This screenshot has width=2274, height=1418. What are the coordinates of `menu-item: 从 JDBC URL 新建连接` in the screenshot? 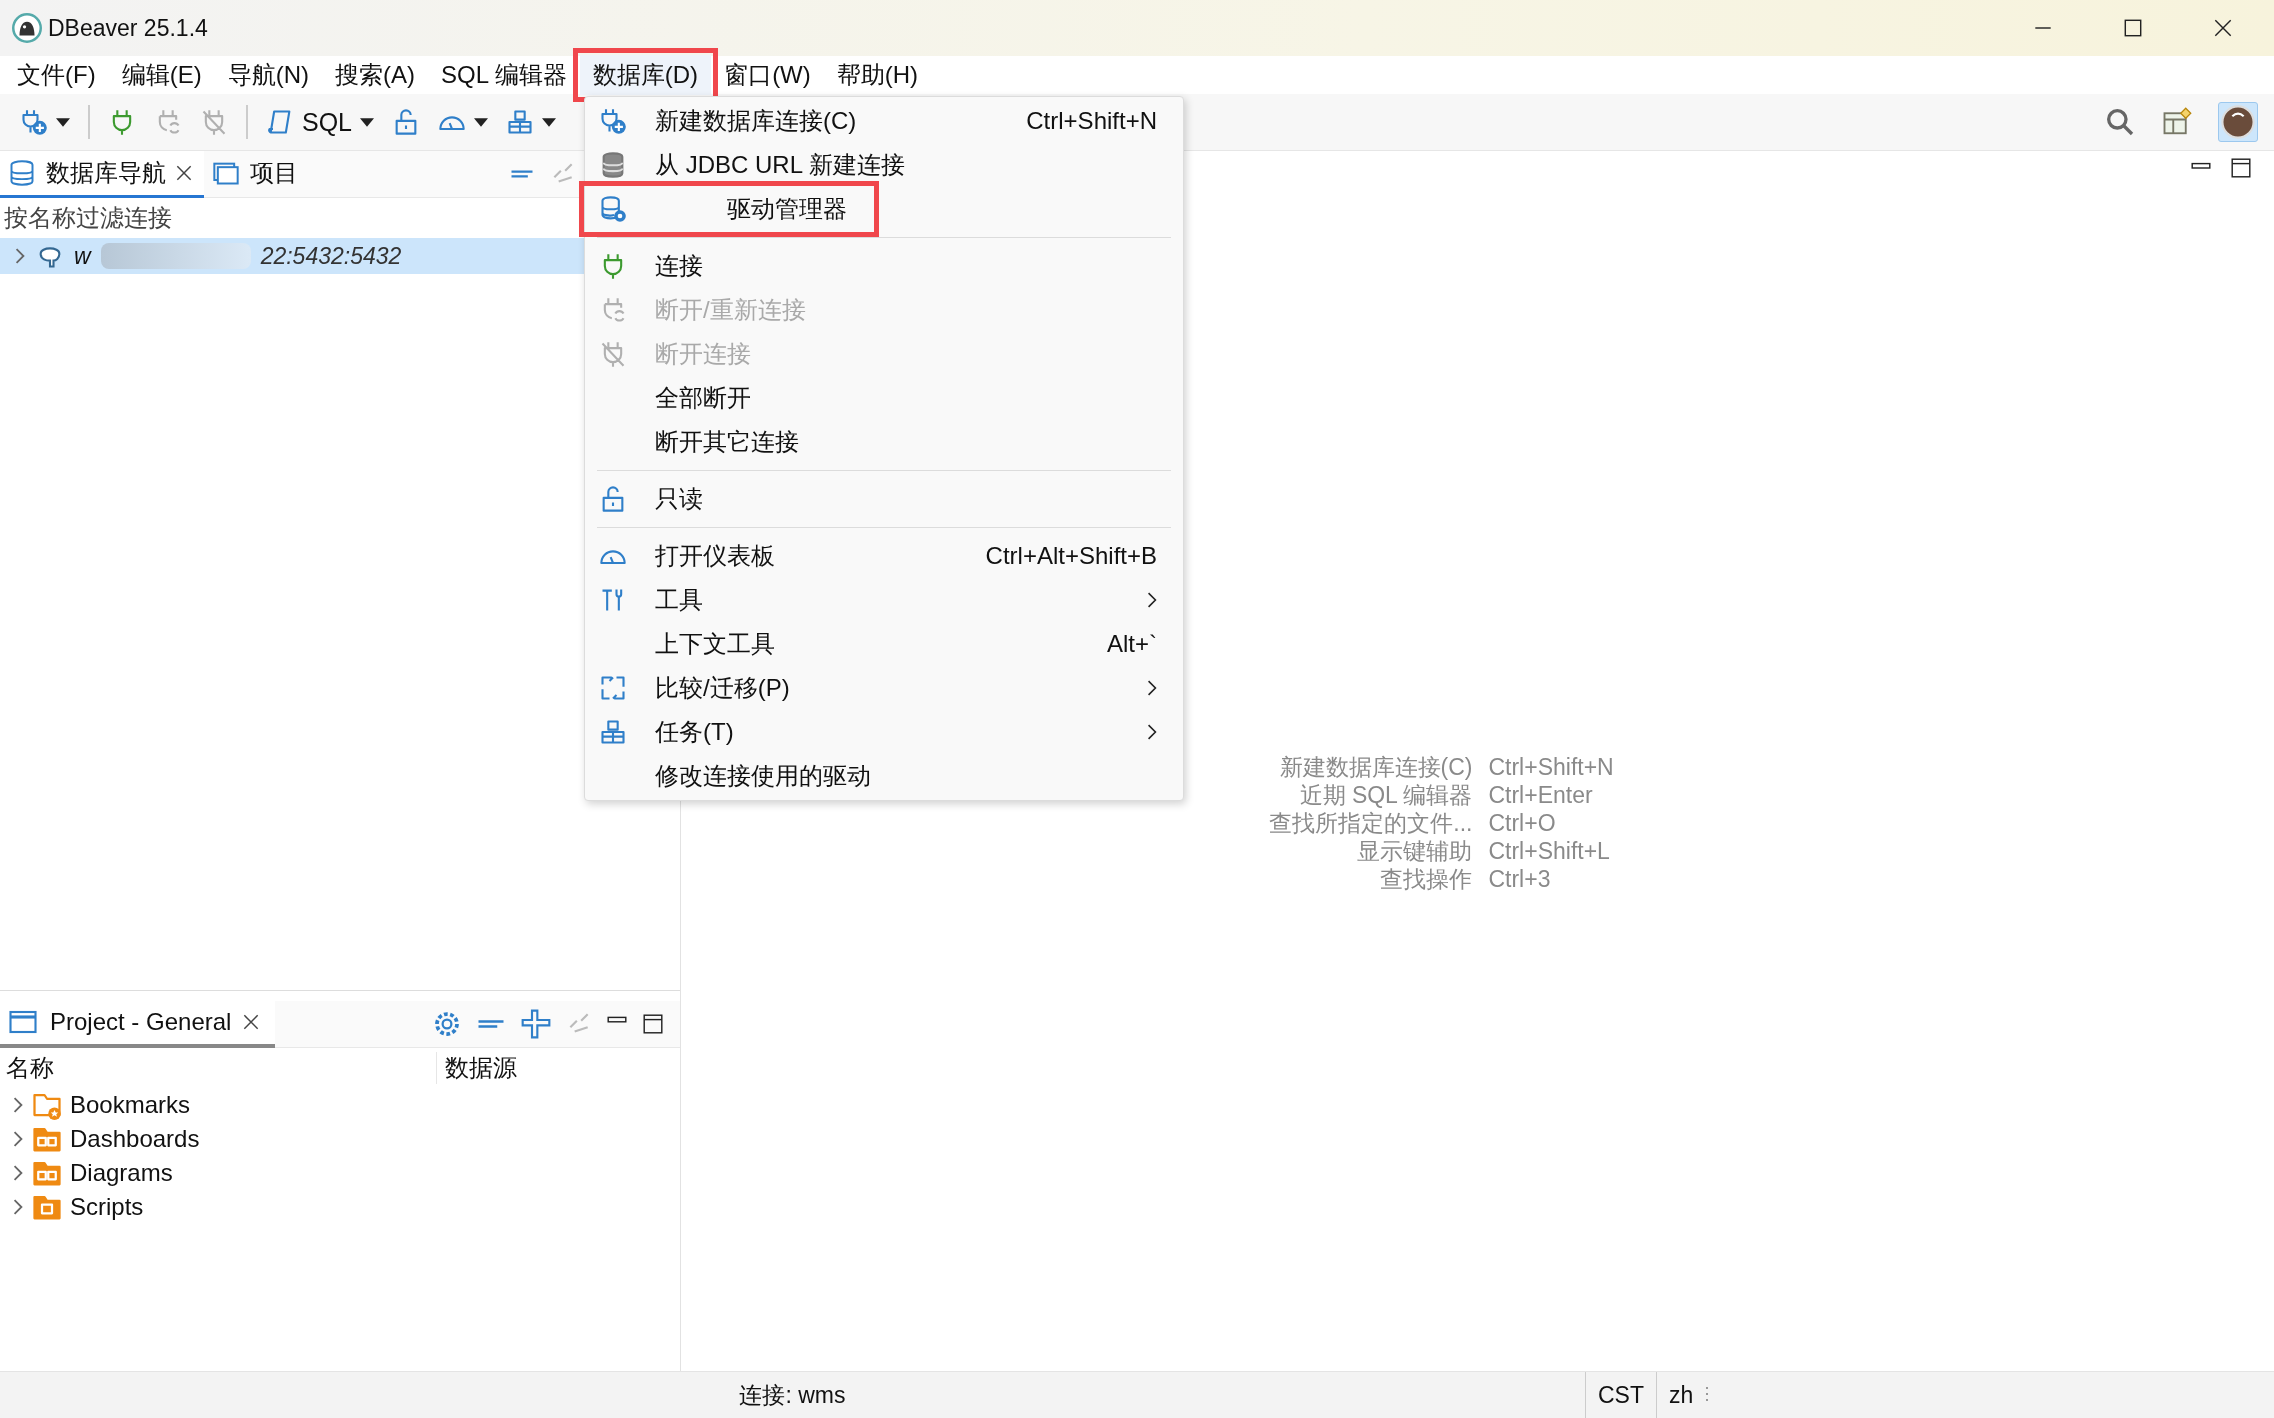 It's located at (884, 165).